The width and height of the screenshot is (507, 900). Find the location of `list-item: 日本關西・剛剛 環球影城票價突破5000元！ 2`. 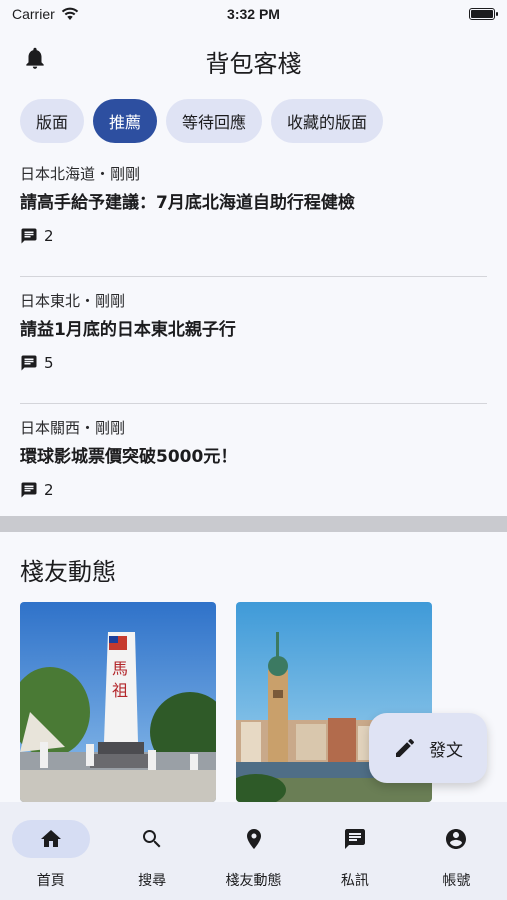

list-item: 日本關西・剛剛 環球影城票價突破5000元！ 2 is located at coordinates (253, 467).